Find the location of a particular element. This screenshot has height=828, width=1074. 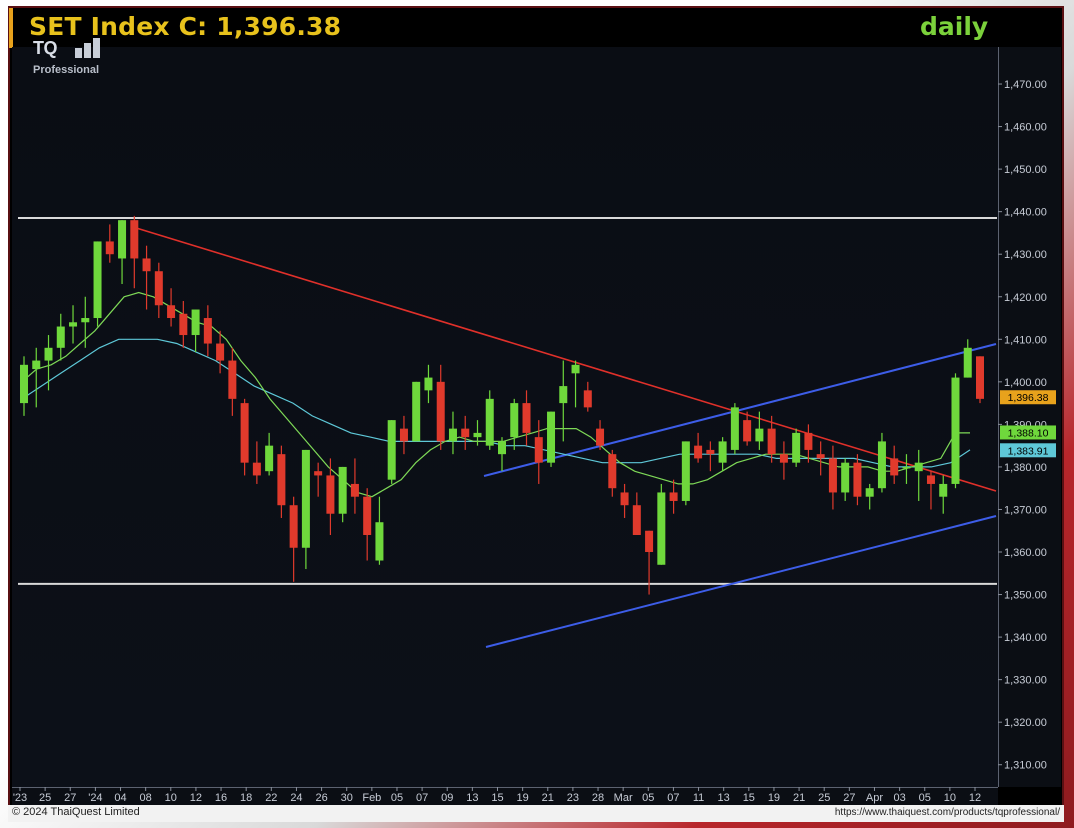

copyright-text: © 2024 ThaiQuest Limited is located at coordinates (76, 812).